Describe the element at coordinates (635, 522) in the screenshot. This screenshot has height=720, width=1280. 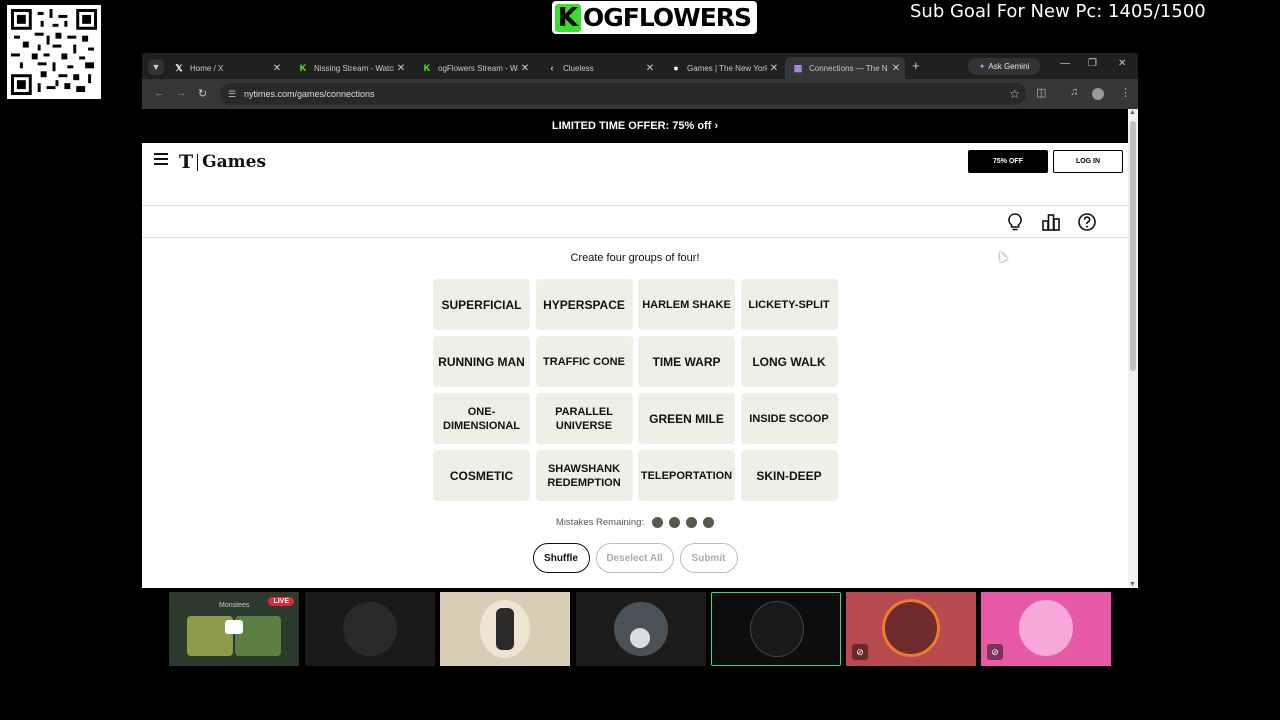
I see `mistakes-remaining: Mistakes Remaining:` at that location.